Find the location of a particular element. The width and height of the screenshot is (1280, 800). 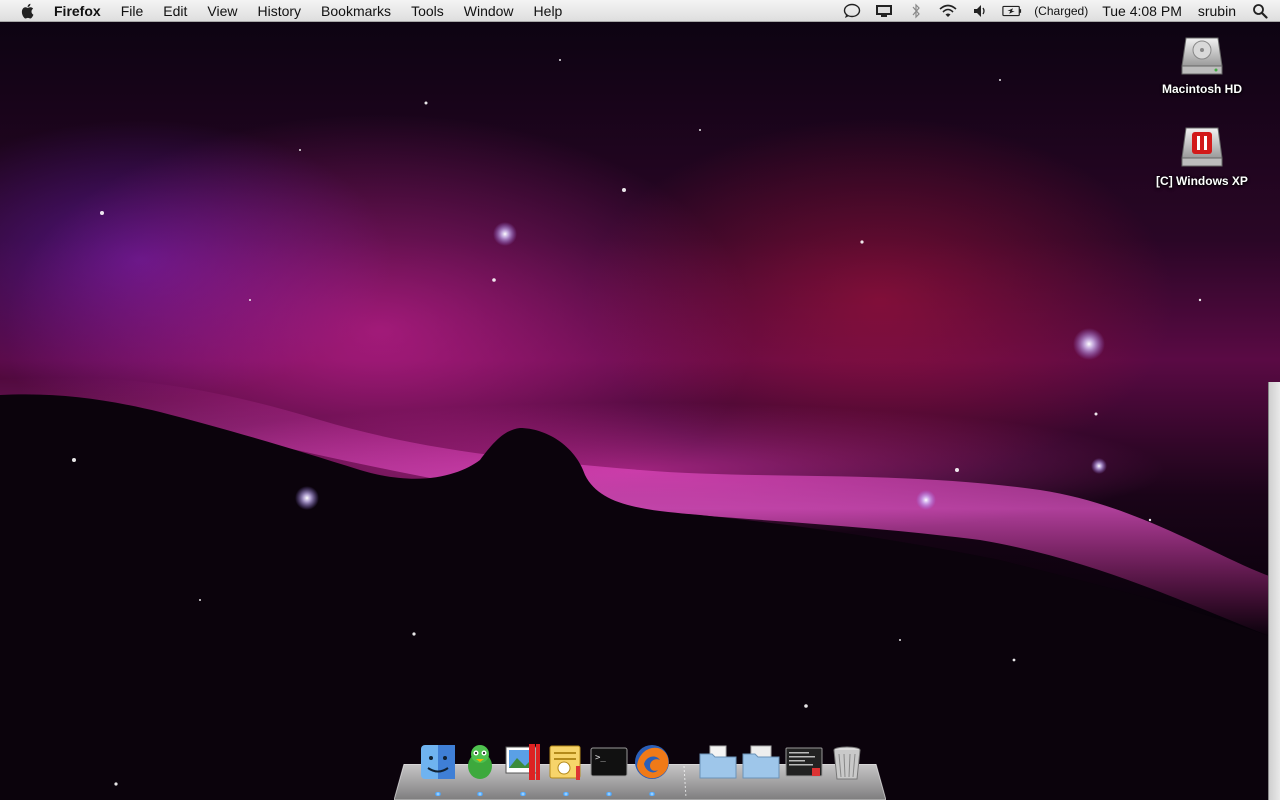

chat-bubble-icon is located at coordinates (852, 11).